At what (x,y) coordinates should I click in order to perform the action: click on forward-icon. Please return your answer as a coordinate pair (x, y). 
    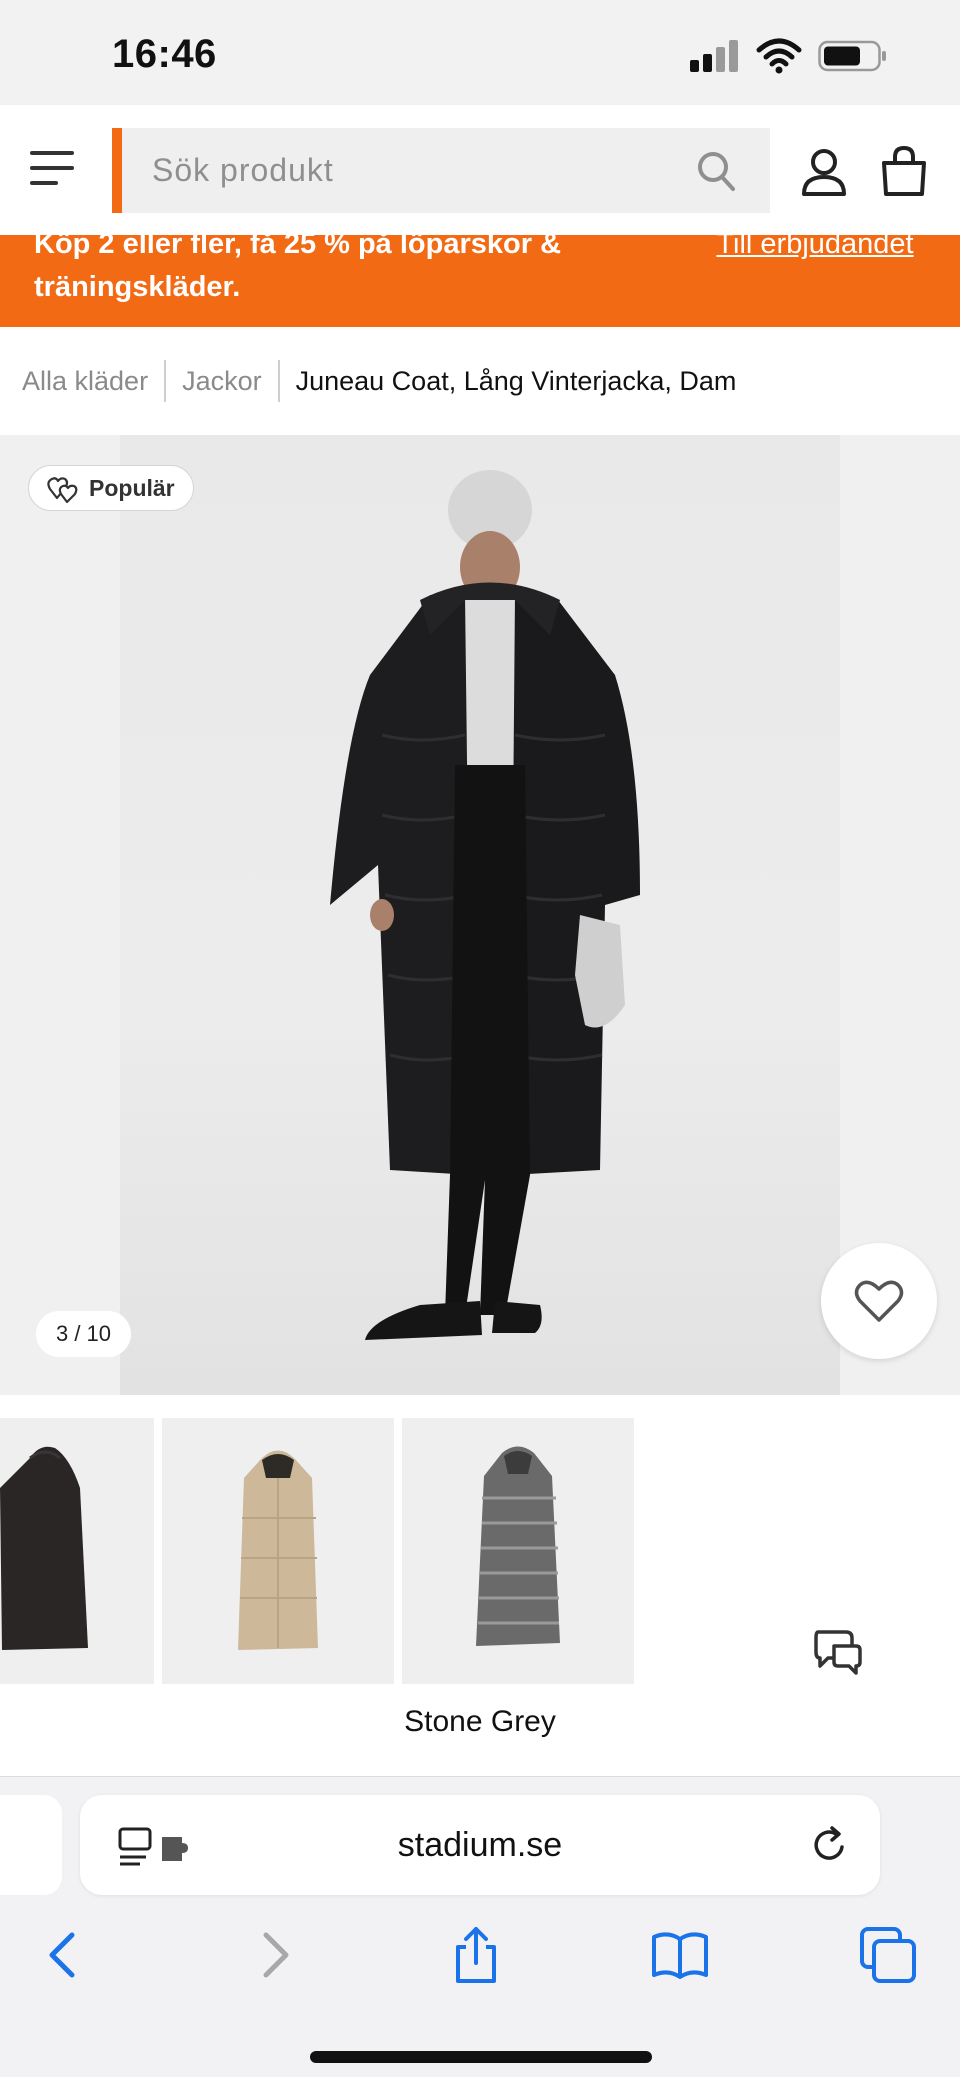
    Looking at the image, I should click on (274, 1955).